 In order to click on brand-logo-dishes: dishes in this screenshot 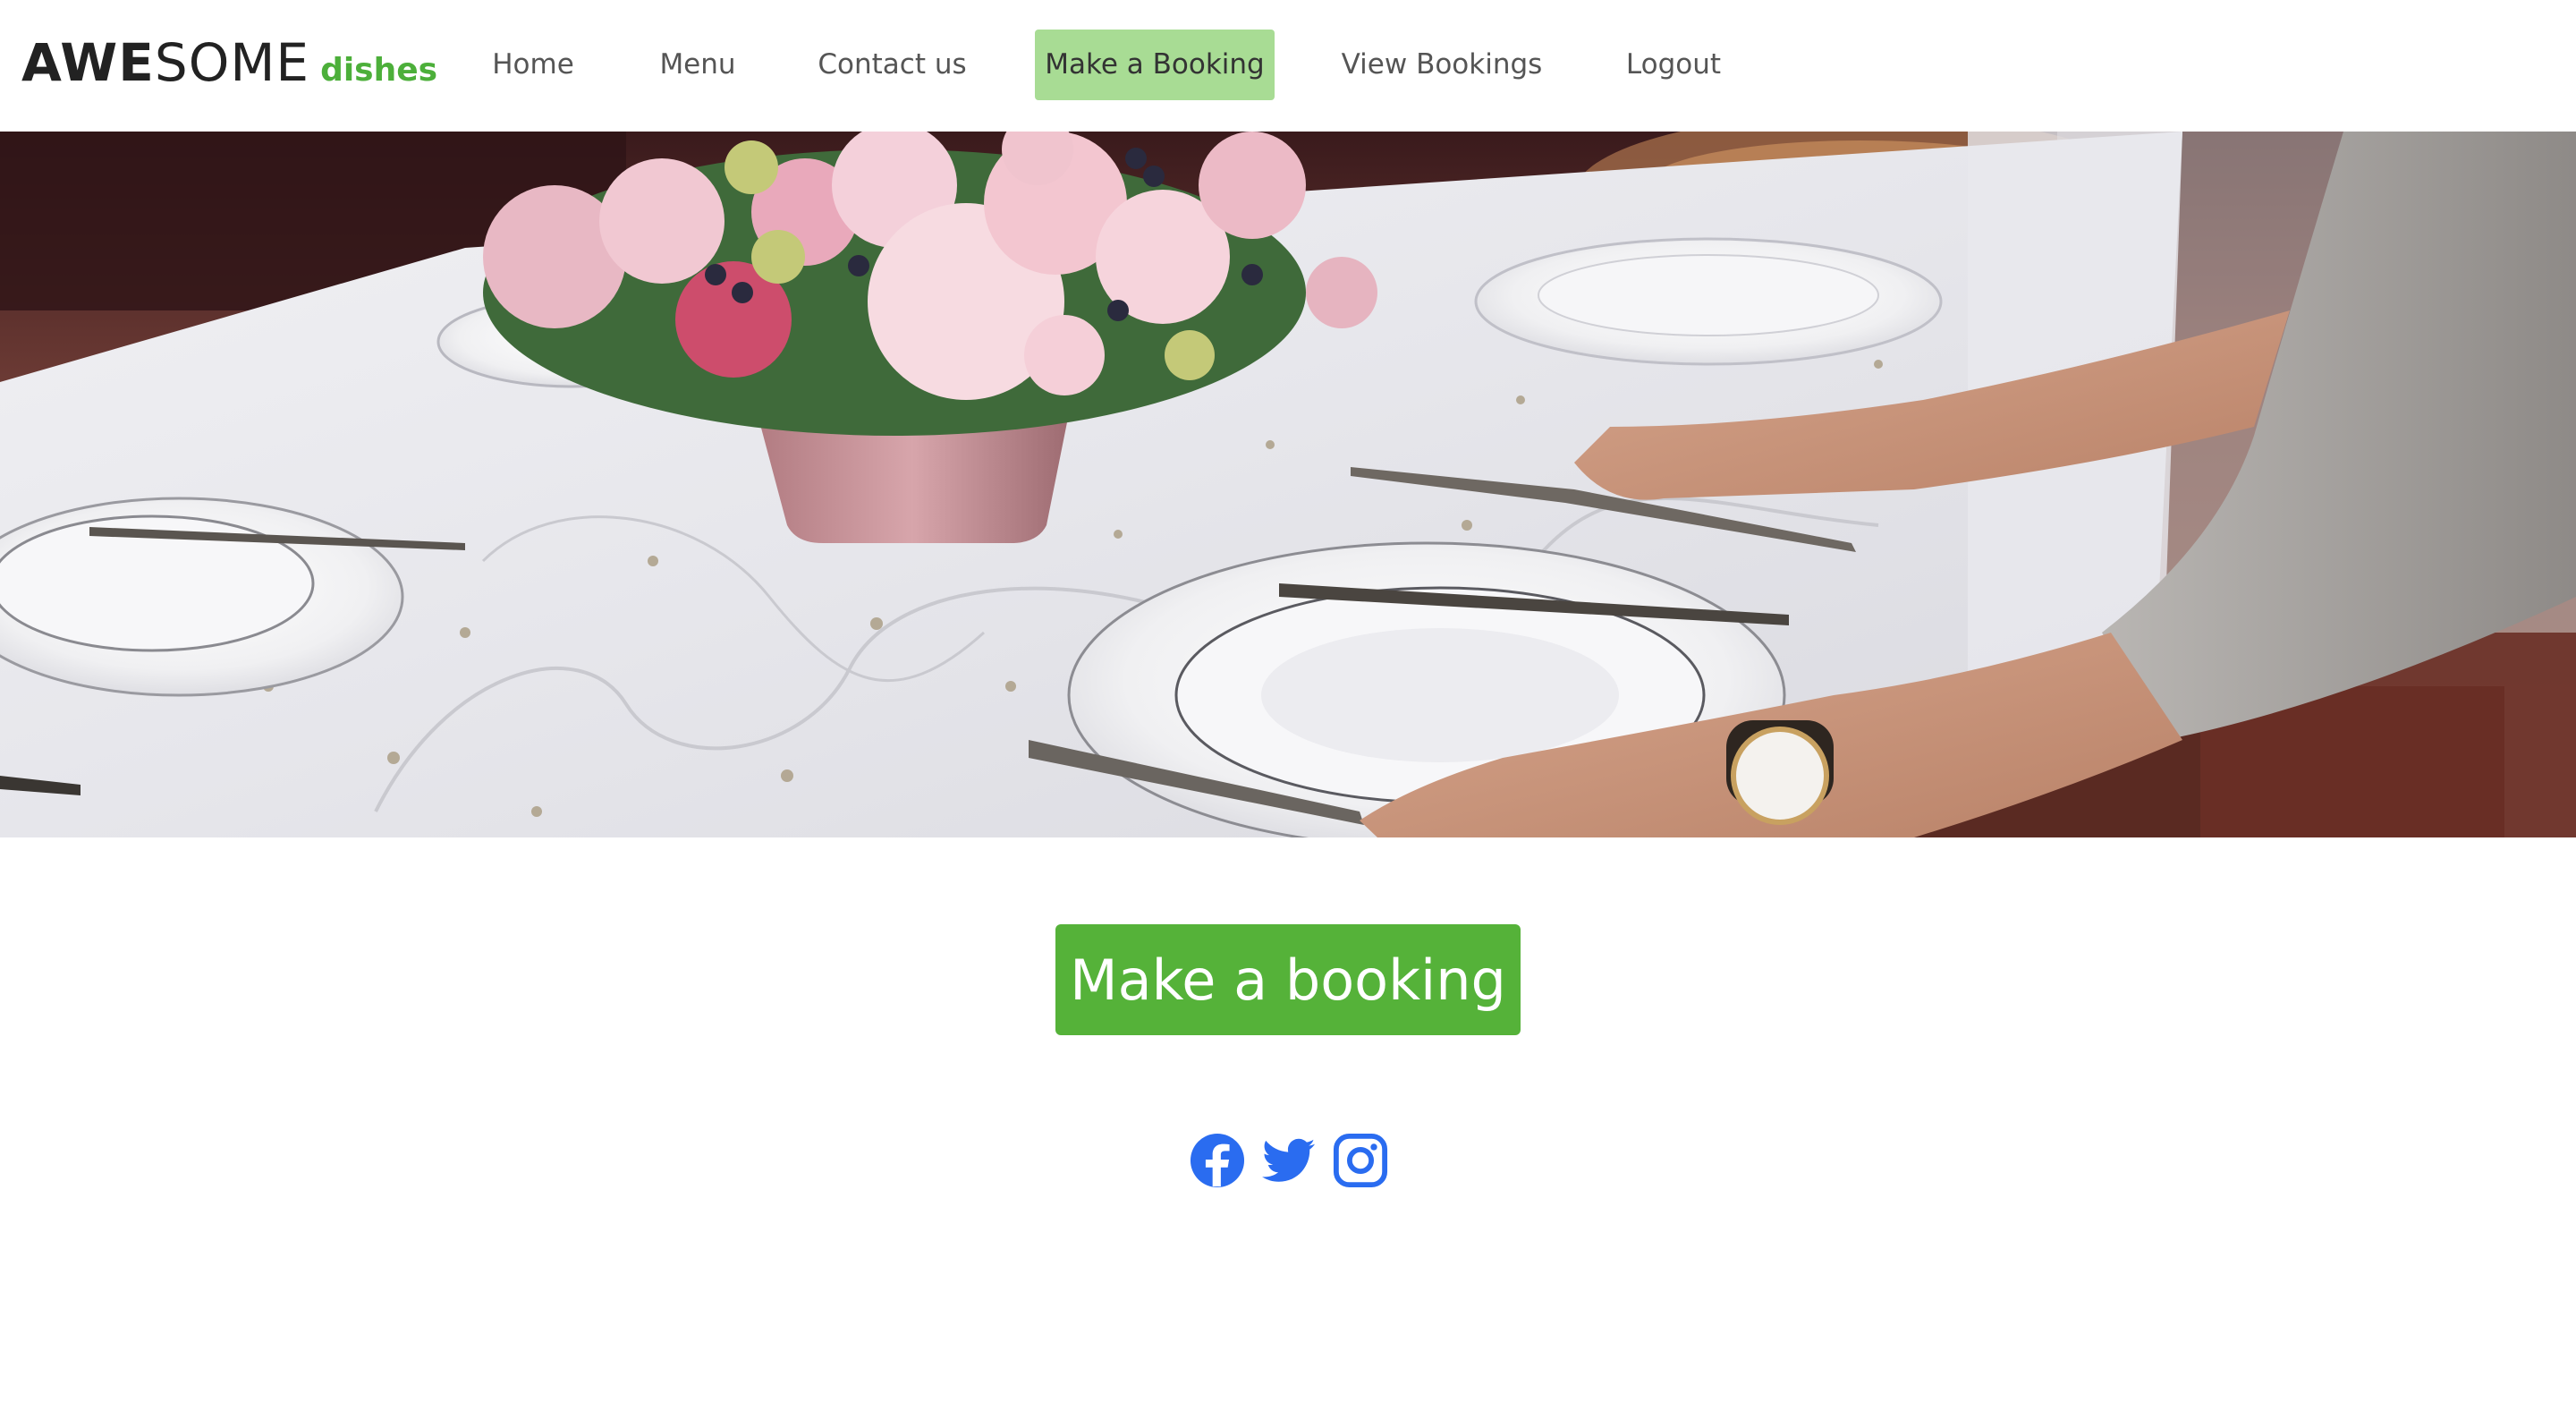, I will do `click(379, 70)`.